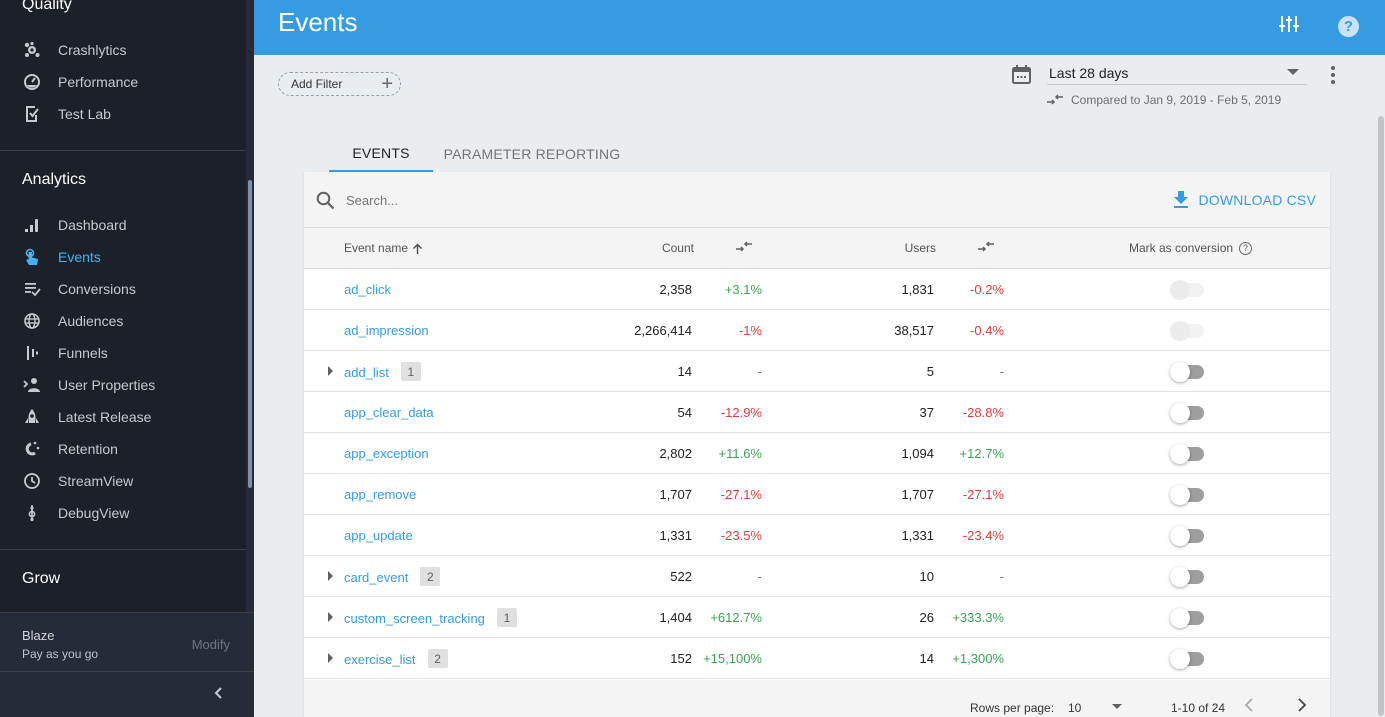  What do you see at coordinates (914, 330) in the screenshot?
I see `users-cell: 38,517` at bounding box center [914, 330].